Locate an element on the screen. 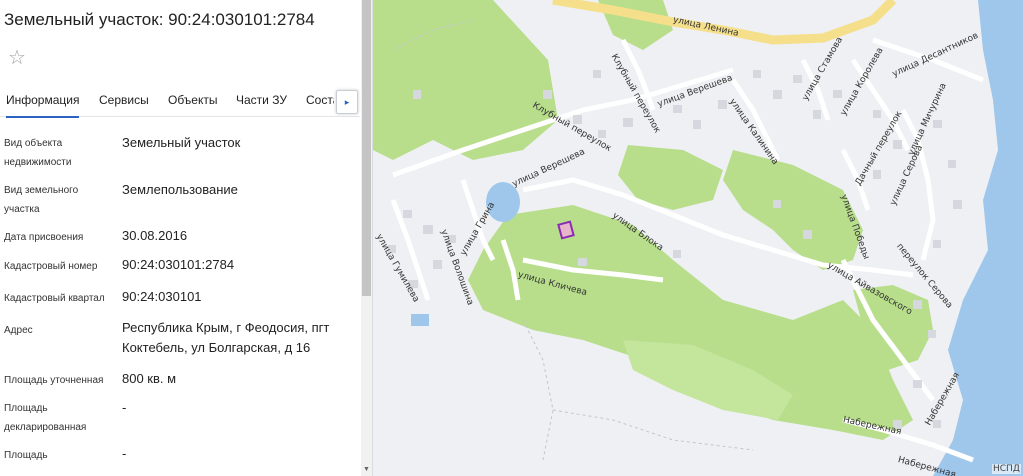 This screenshot has height=476, width=1023. field-label-area: Площадь is located at coordinates (26, 455).